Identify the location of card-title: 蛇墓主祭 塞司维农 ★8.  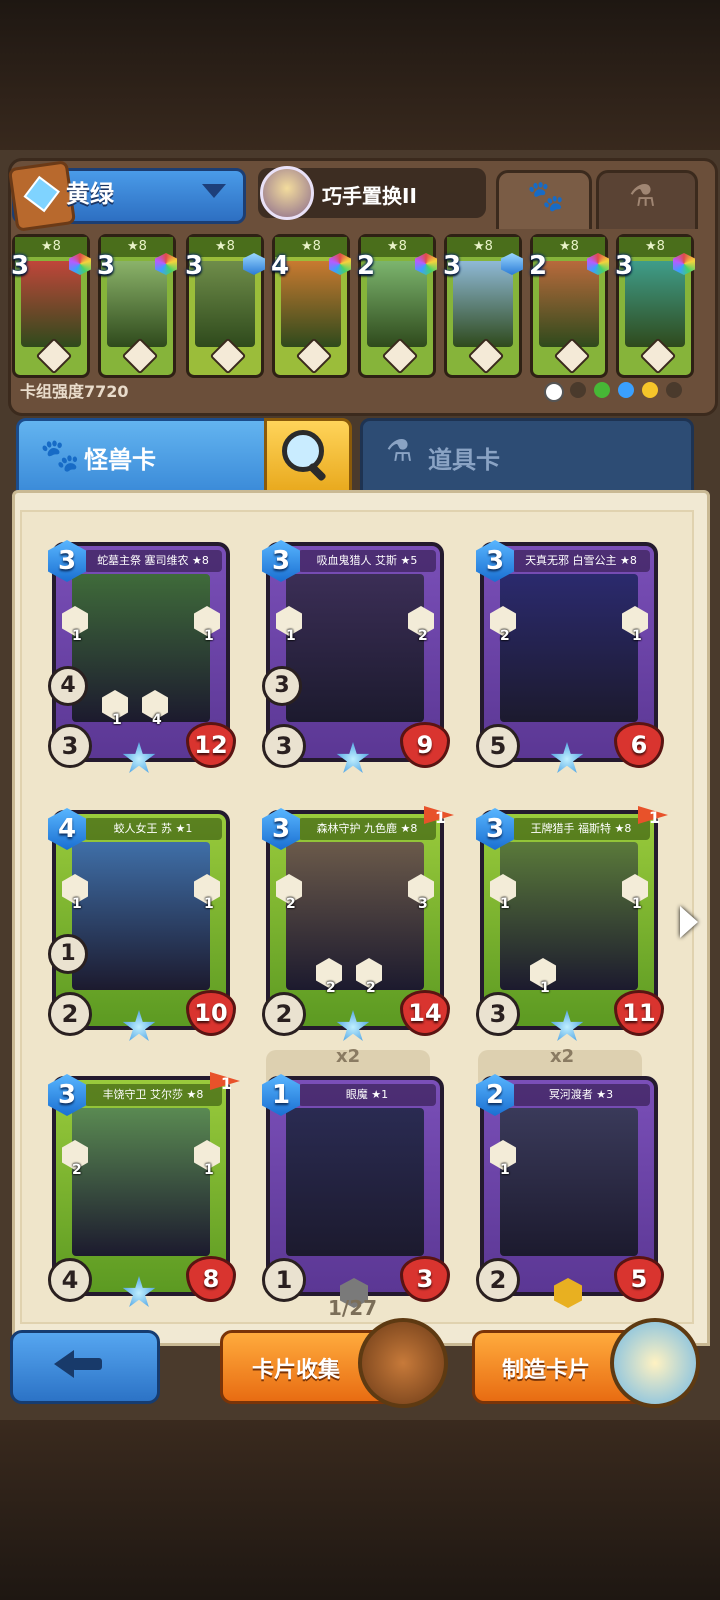
(153, 561).